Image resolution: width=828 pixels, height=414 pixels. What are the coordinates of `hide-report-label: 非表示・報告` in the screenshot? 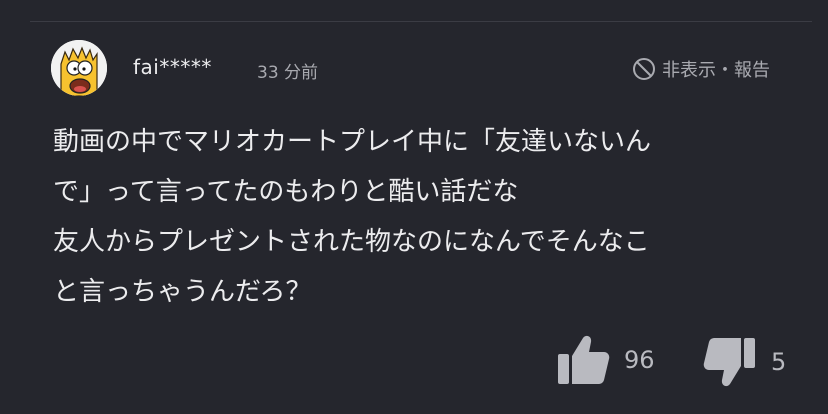 It's located at (716, 70).